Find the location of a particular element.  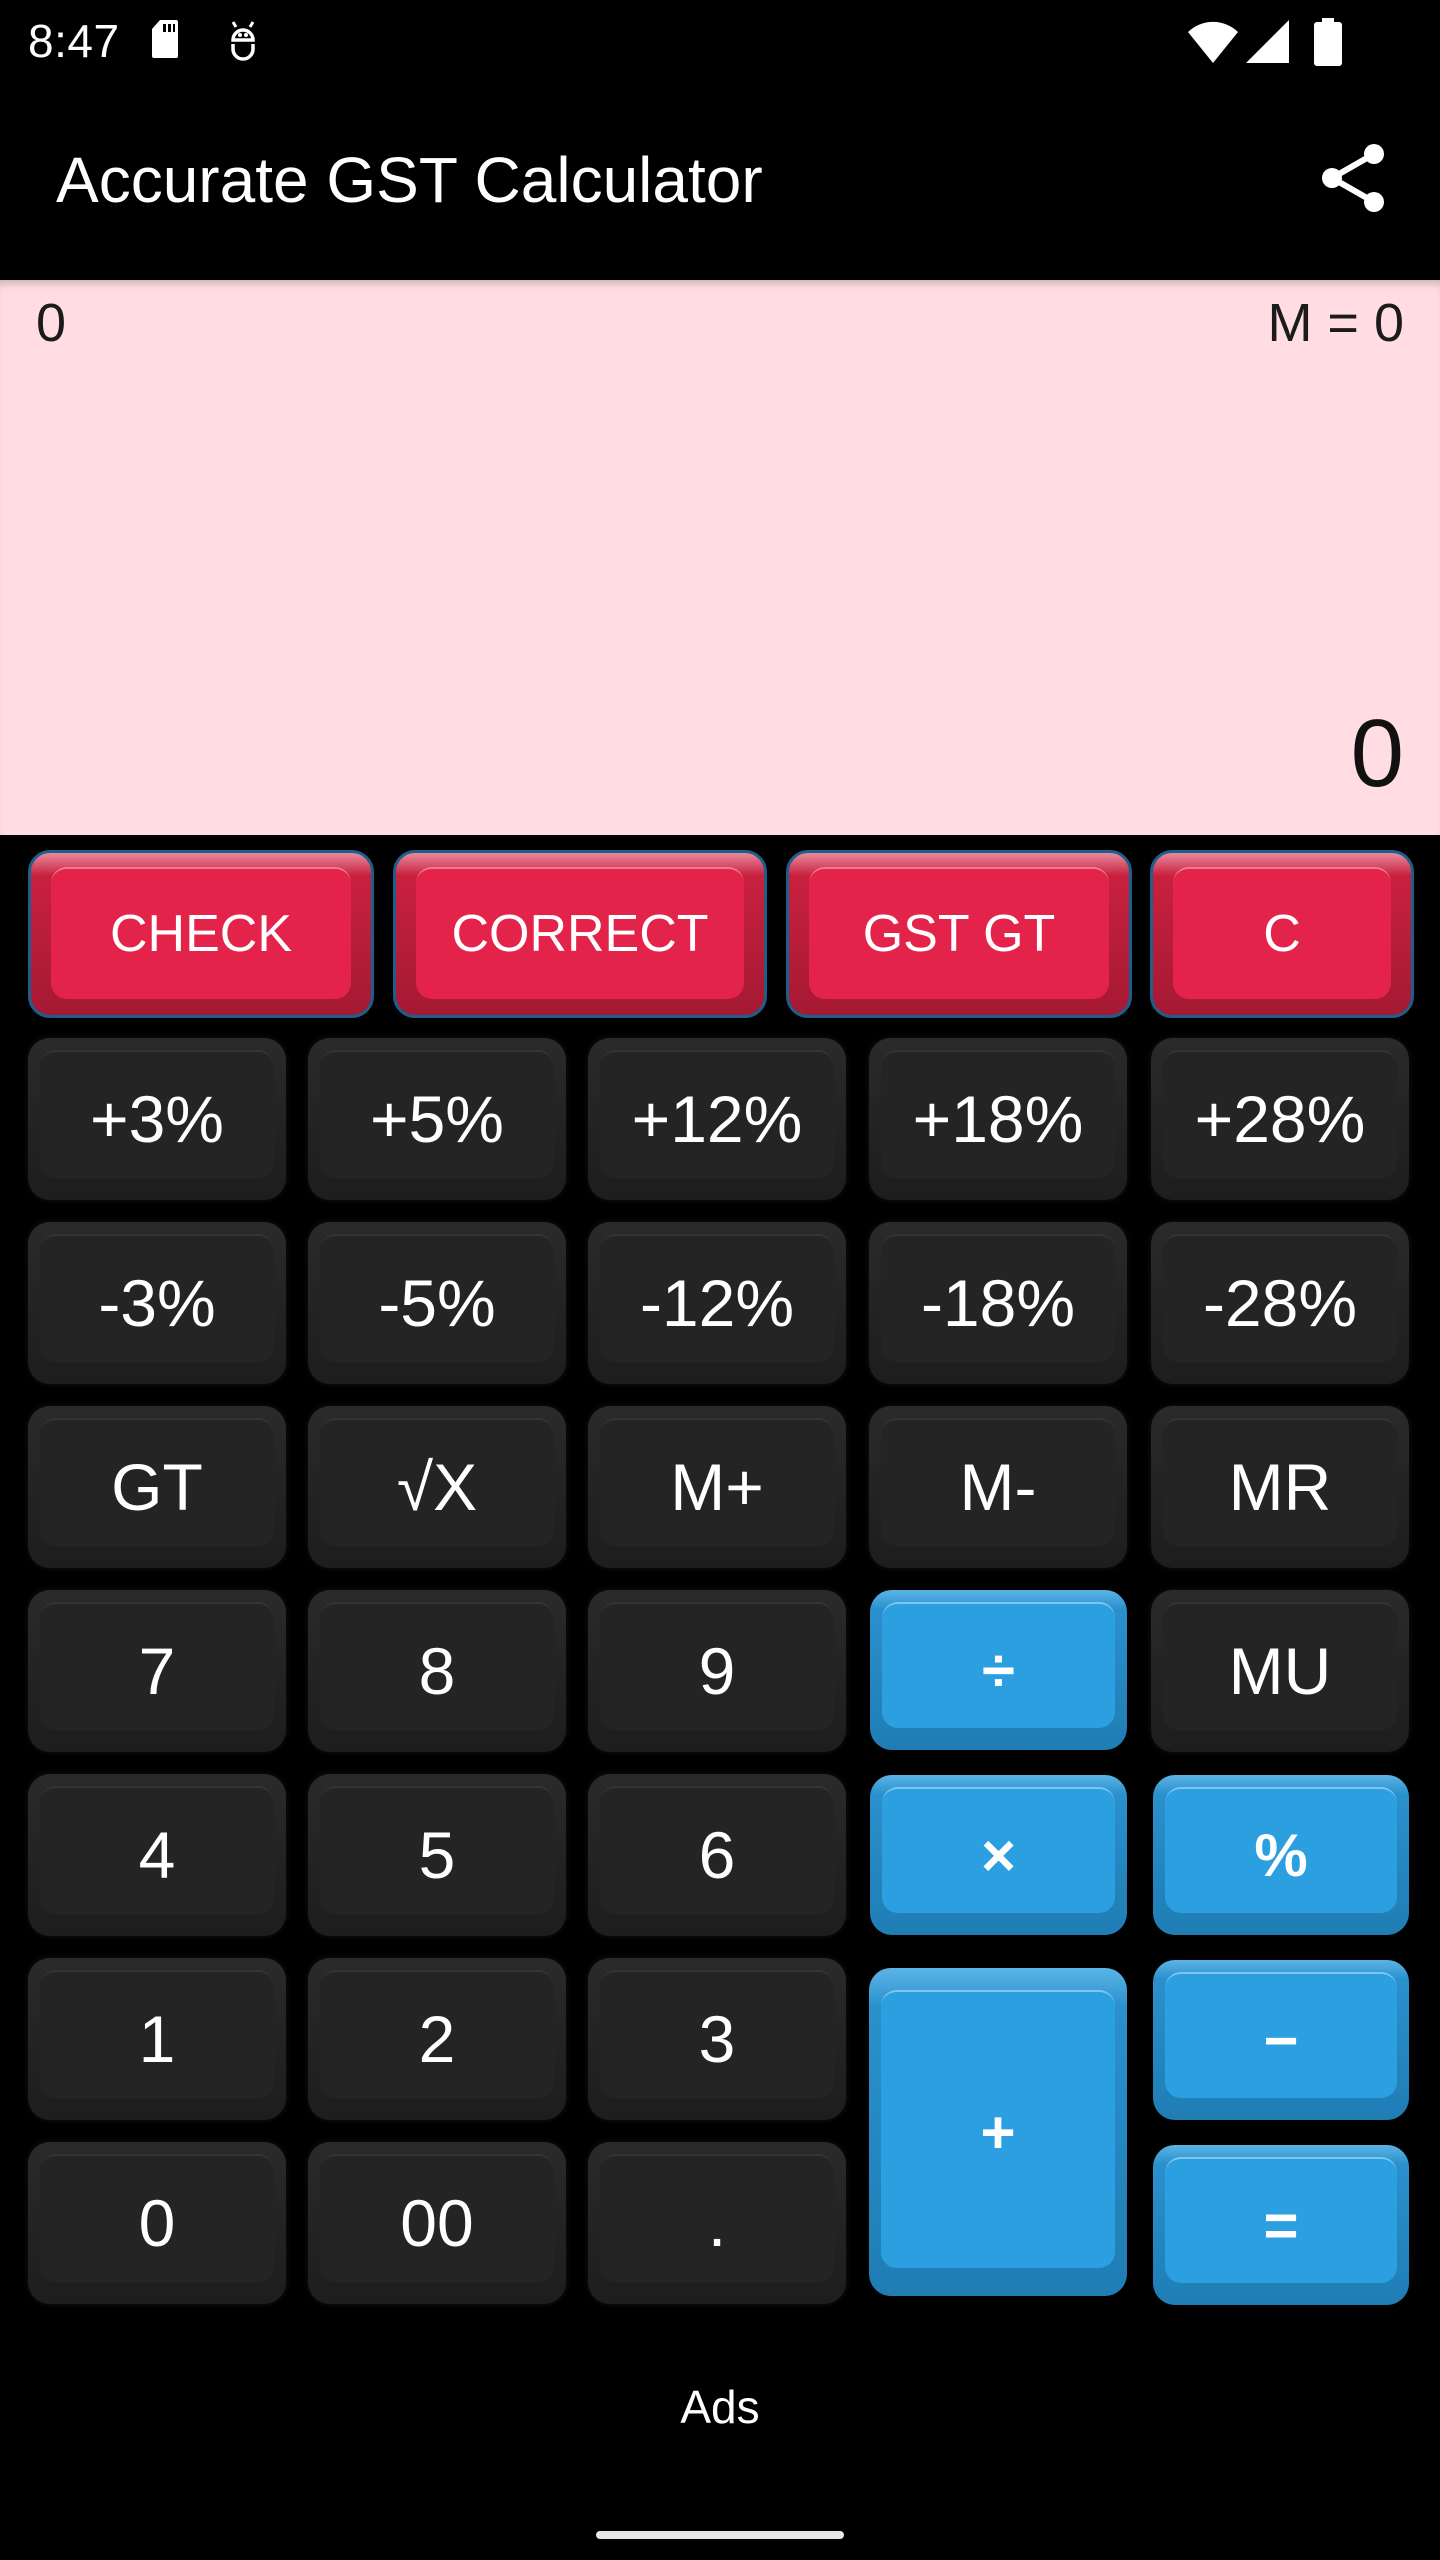

key-label: = is located at coordinates (1281, 2225).